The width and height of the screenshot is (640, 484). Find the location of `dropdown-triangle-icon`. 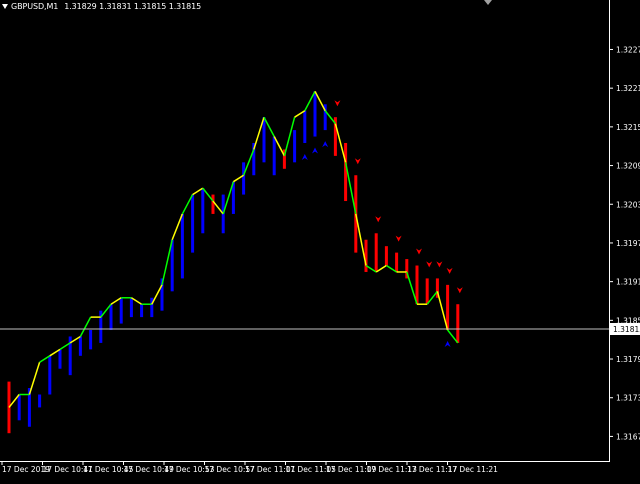

dropdown-triangle-icon is located at coordinates (5, 6).